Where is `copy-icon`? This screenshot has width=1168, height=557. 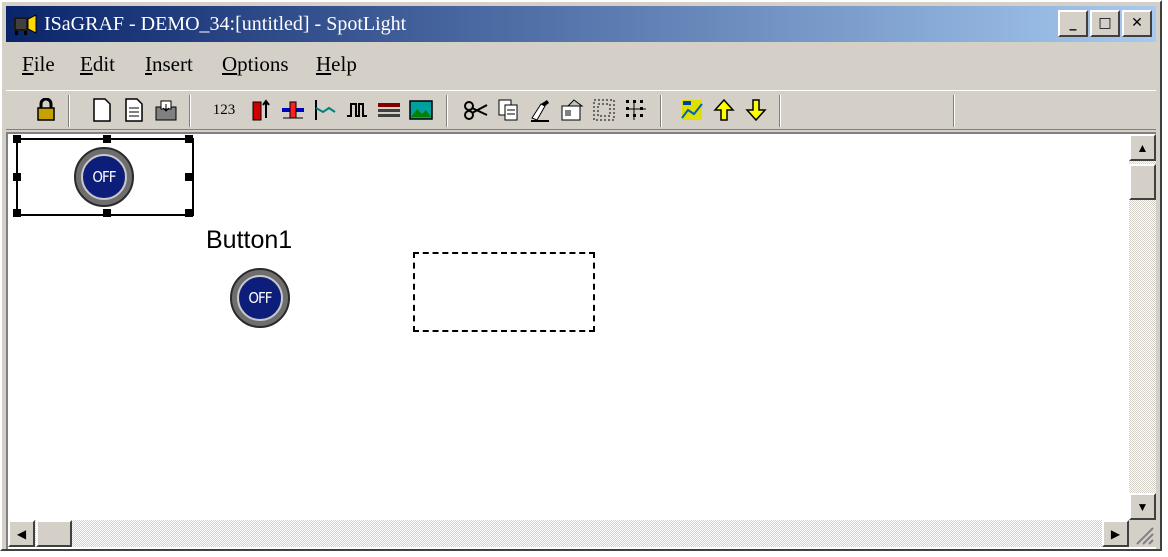 copy-icon is located at coordinates (508, 110).